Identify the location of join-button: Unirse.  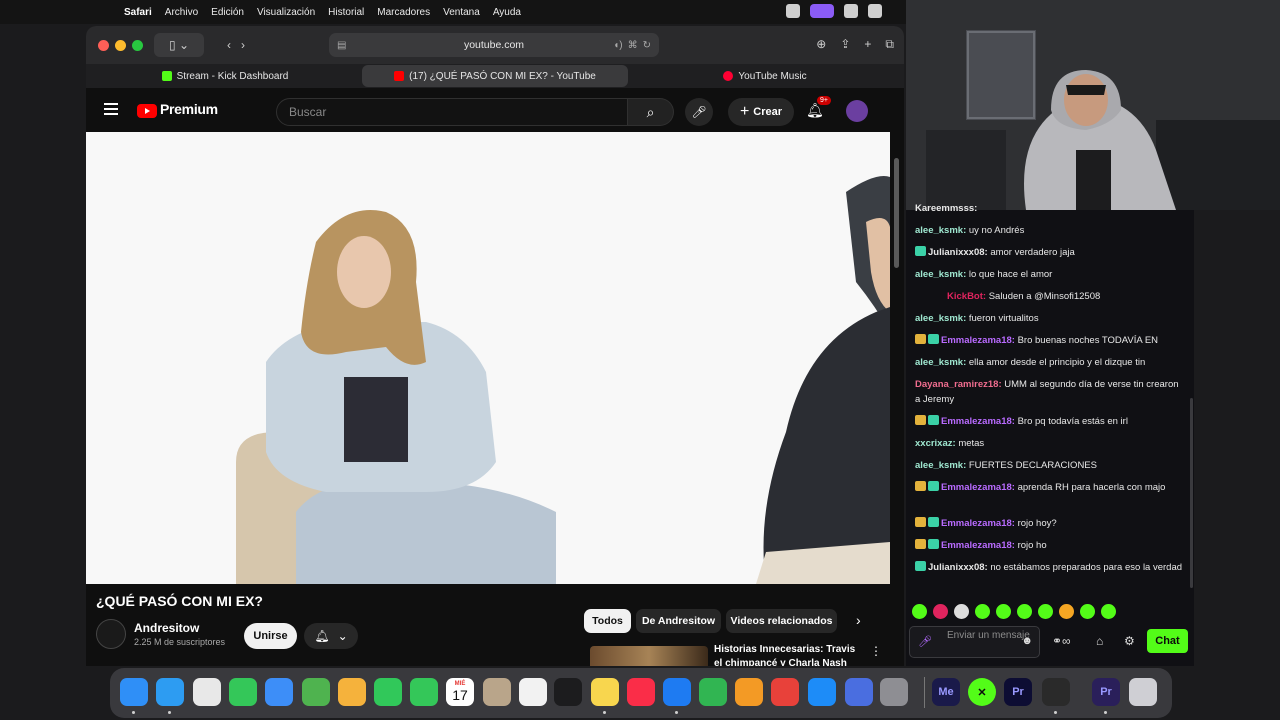
(270, 636).